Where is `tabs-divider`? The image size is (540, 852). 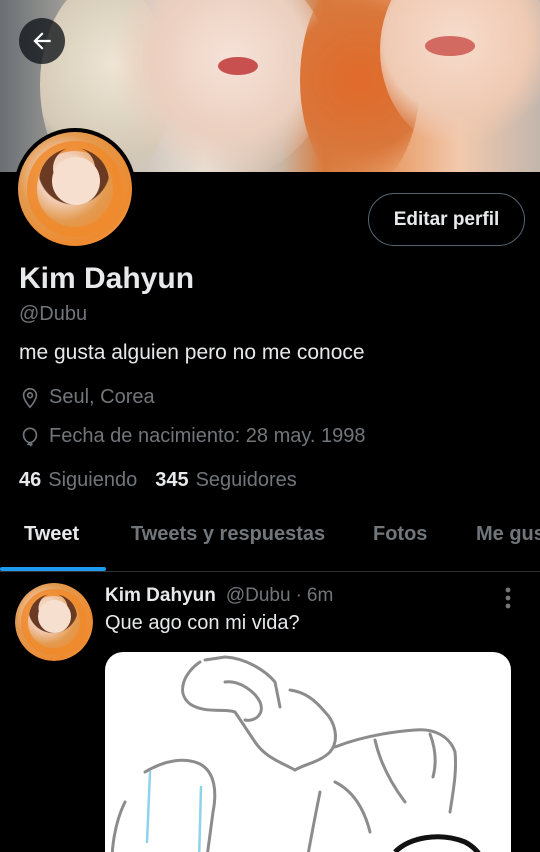
tabs-divider is located at coordinates (270, 571).